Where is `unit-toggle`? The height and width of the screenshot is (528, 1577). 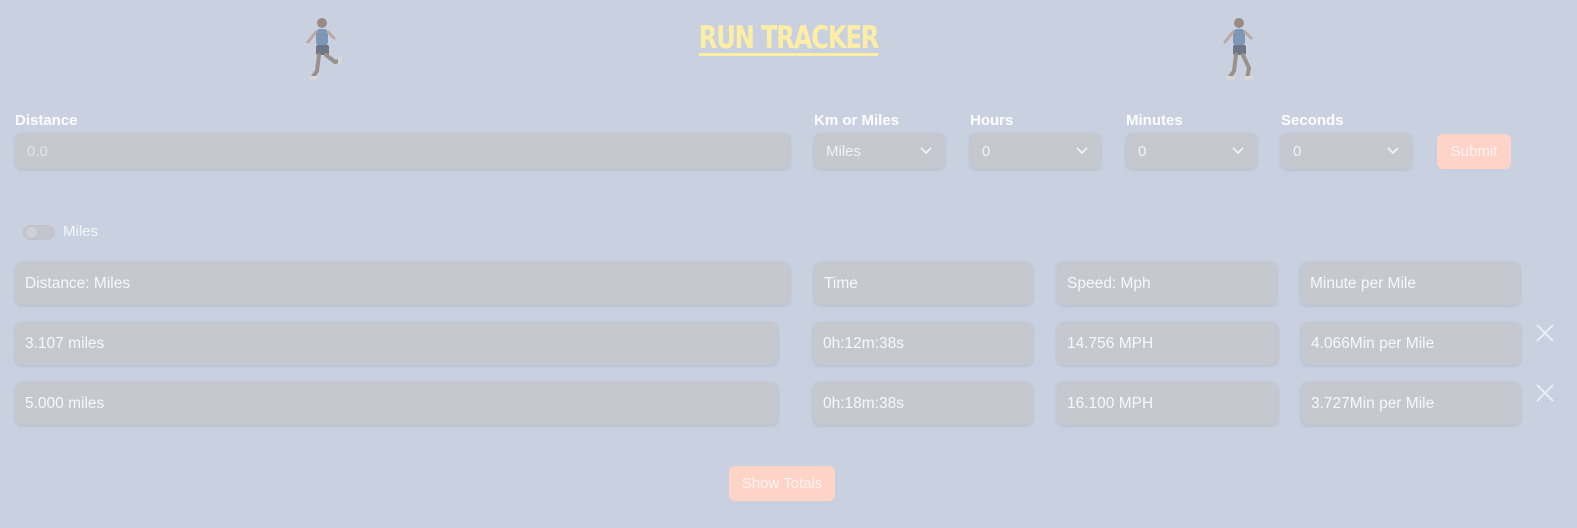
unit-toggle is located at coordinates (39, 232).